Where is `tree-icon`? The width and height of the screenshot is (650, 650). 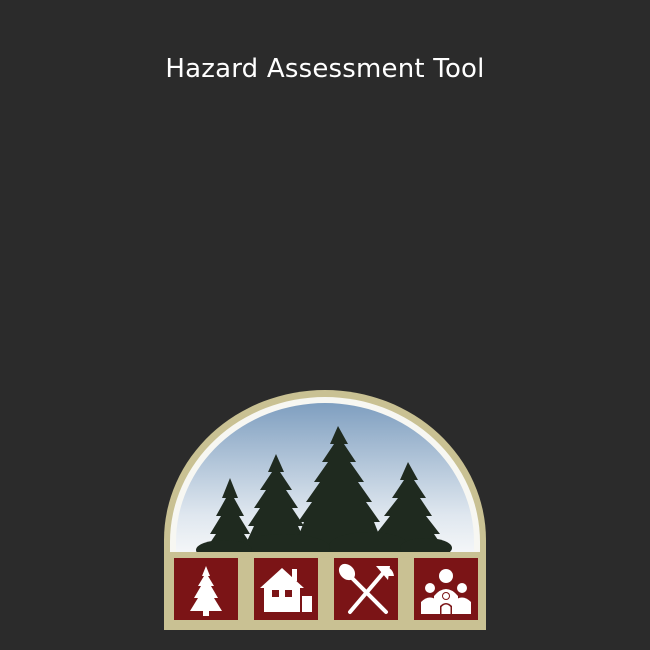
tree-icon is located at coordinates (206, 589).